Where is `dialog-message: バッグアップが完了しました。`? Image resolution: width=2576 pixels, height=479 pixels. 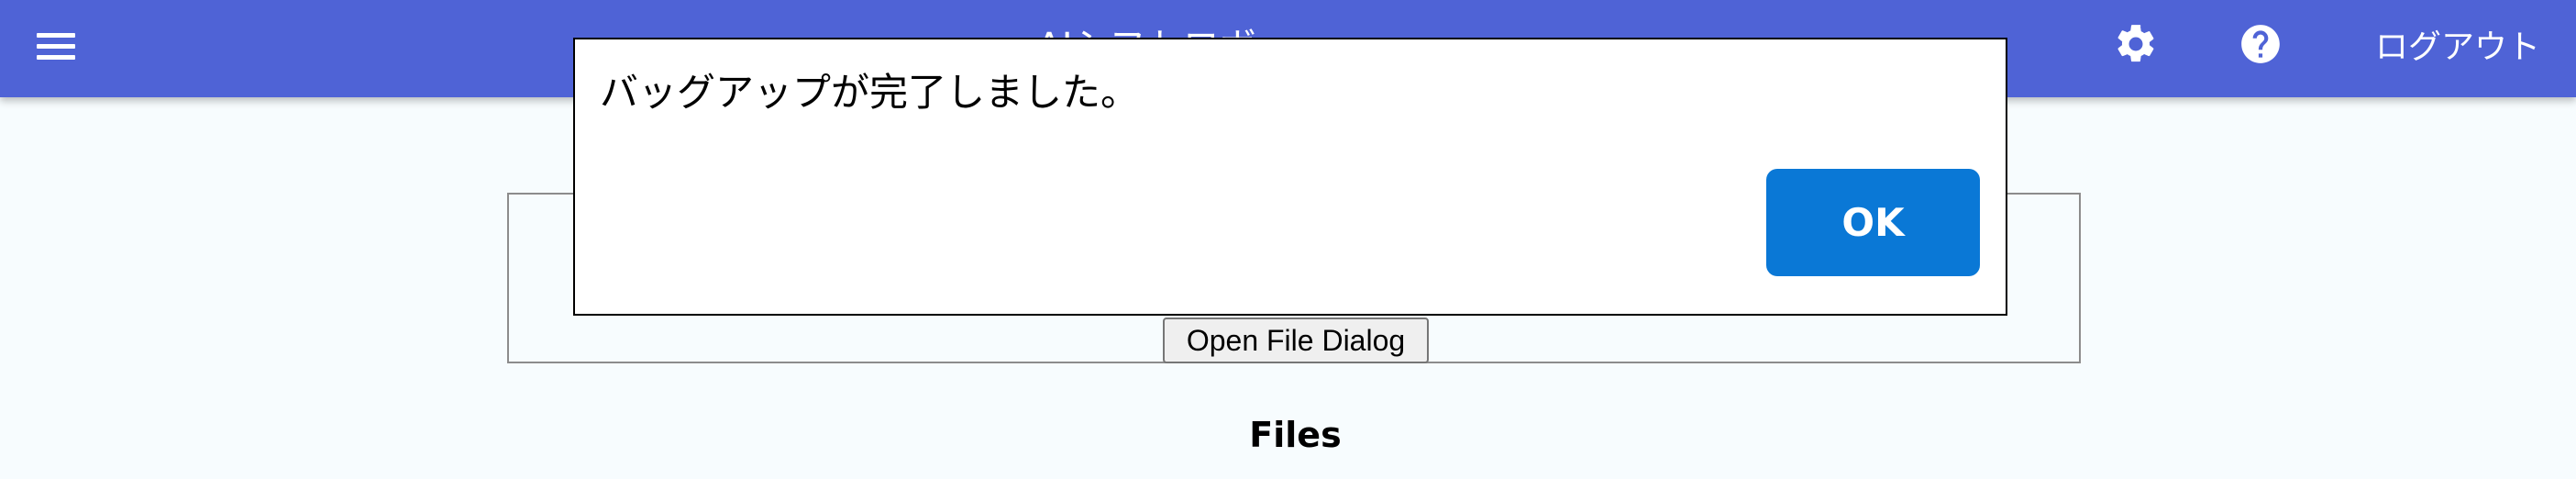
dialog-message: バッグアップが完了しました。 is located at coordinates (870, 92).